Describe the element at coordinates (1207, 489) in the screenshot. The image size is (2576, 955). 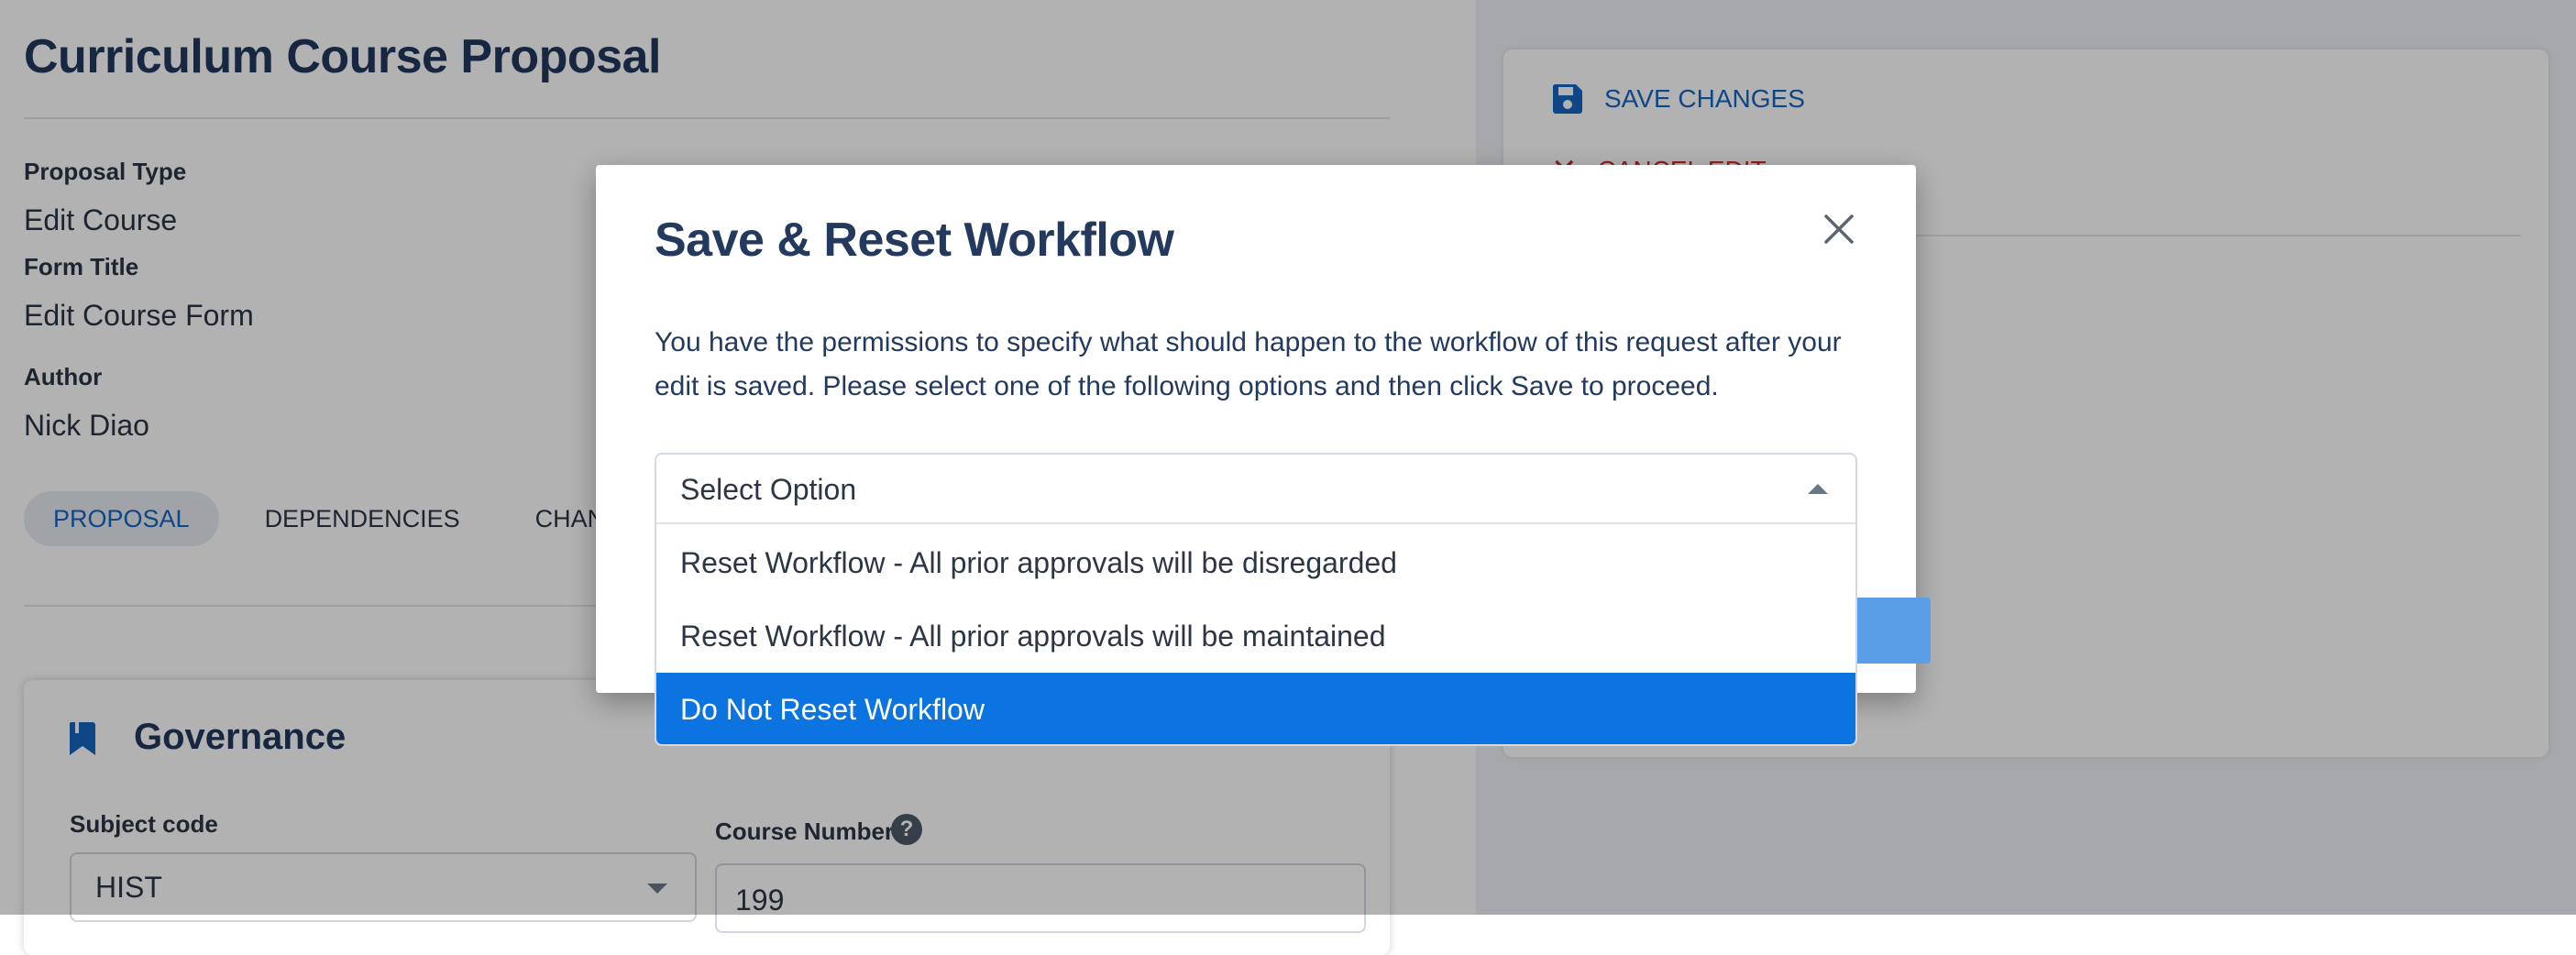
I see `workflow-option-search-input` at that location.